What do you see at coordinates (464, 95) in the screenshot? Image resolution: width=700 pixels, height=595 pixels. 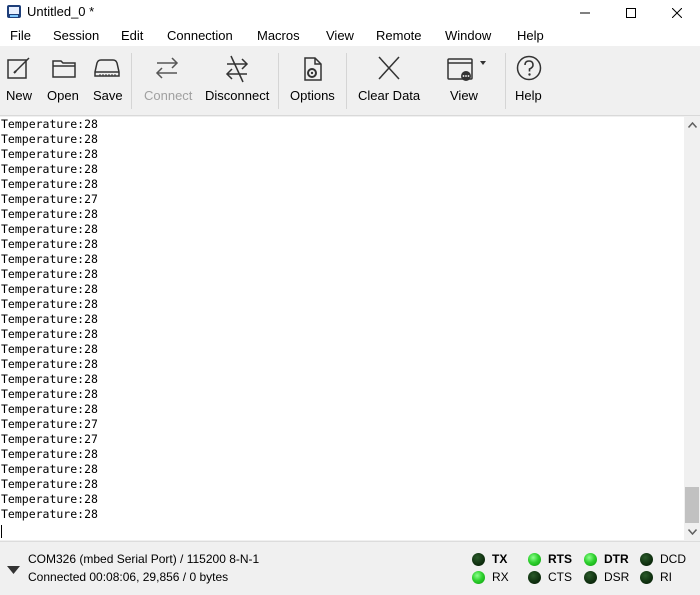 I see `view-label: View` at bounding box center [464, 95].